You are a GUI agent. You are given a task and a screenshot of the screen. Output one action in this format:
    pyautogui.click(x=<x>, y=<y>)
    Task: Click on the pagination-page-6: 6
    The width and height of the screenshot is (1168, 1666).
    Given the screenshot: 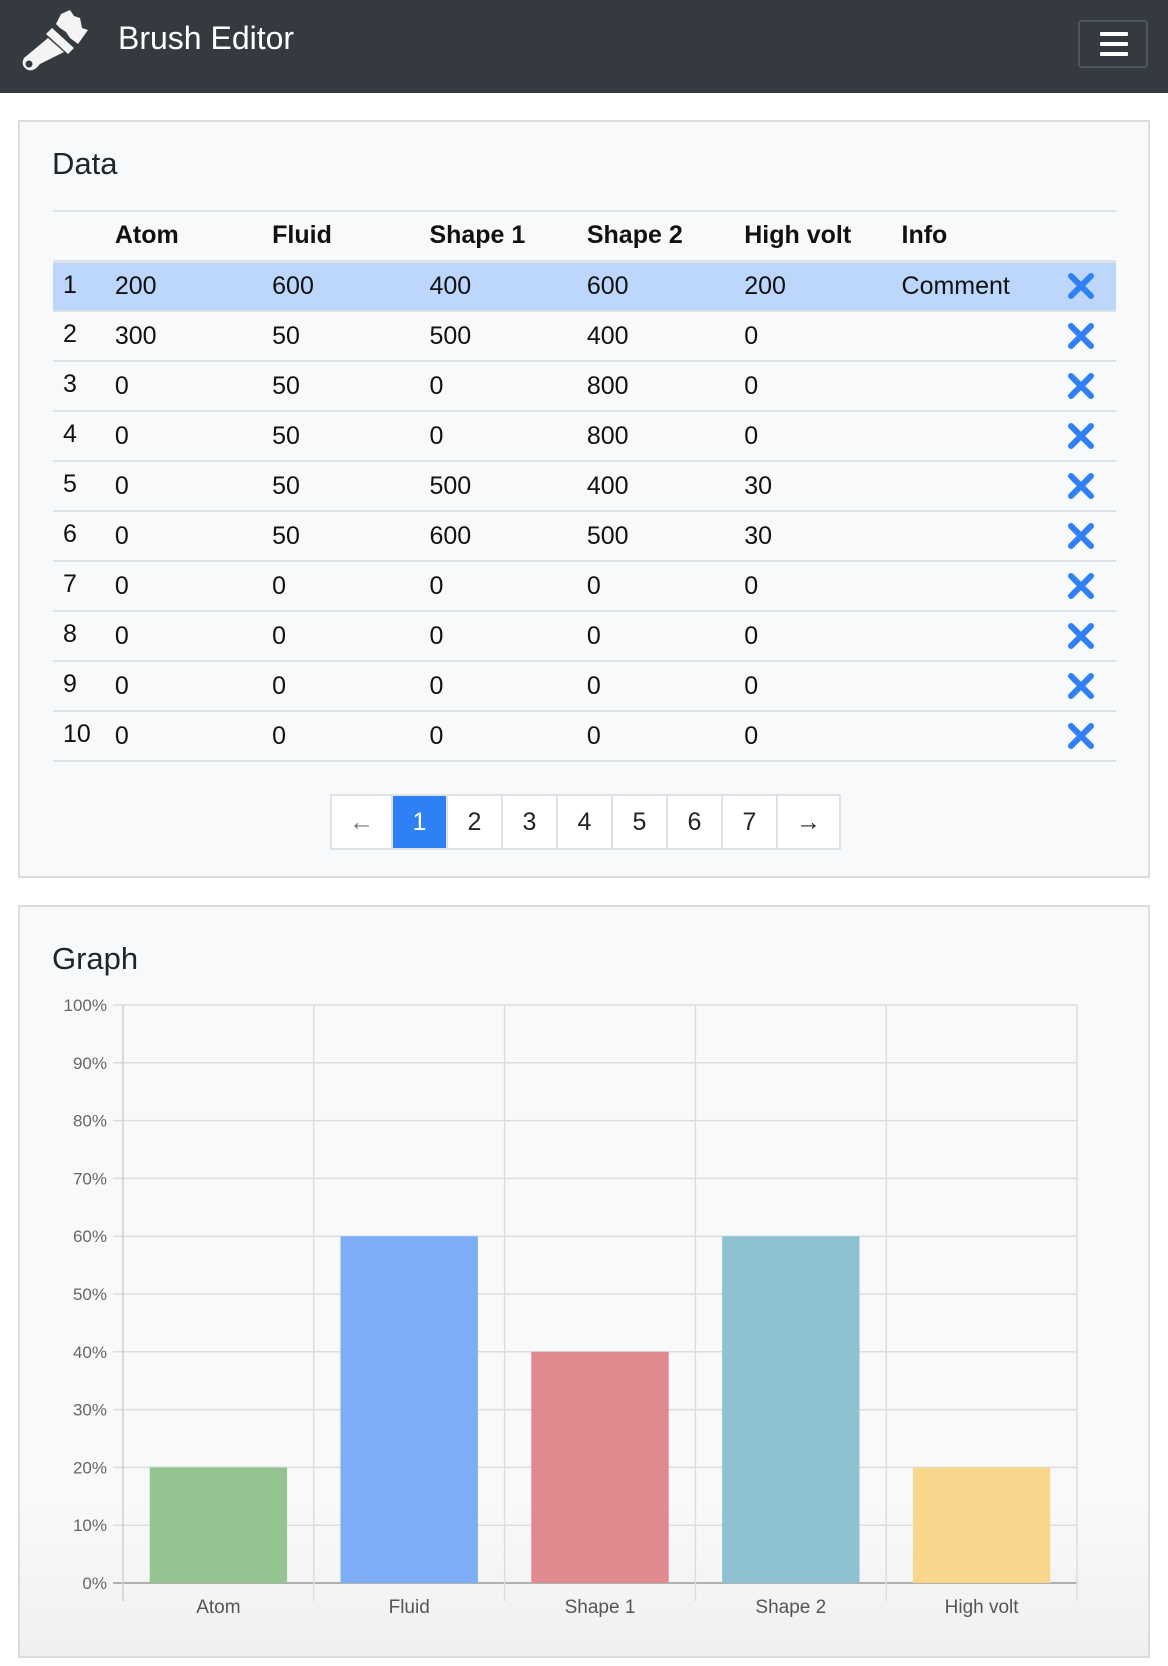 What is the action you would take?
    pyautogui.click(x=695, y=822)
    